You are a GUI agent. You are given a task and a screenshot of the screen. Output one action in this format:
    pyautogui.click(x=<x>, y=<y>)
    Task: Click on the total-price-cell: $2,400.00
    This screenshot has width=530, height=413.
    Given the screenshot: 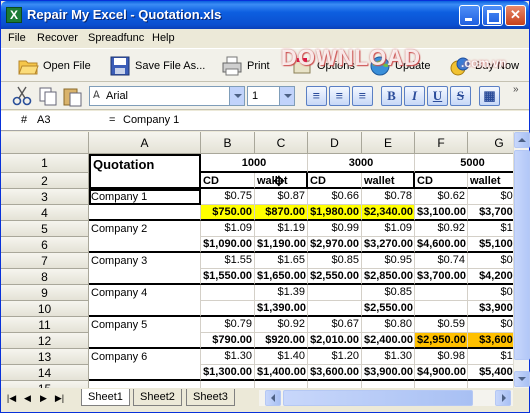 What is the action you would take?
    pyautogui.click(x=388, y=341)
    